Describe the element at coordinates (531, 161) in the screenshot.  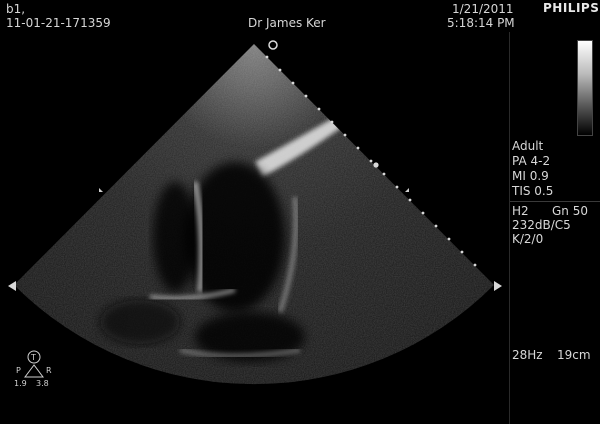
I see `probe-preset: PA 4-2` at that location.